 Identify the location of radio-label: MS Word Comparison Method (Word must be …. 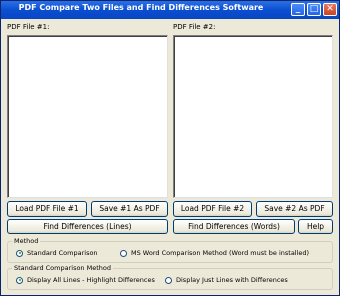
(220, 253).